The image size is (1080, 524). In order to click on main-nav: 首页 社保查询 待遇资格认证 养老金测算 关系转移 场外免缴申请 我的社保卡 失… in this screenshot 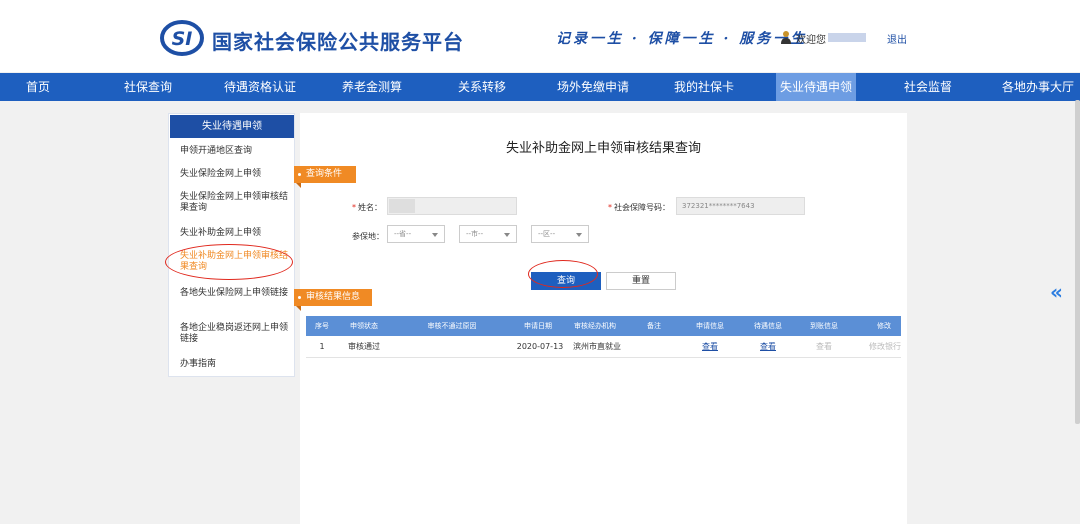, I will do `click(540, 87)`.